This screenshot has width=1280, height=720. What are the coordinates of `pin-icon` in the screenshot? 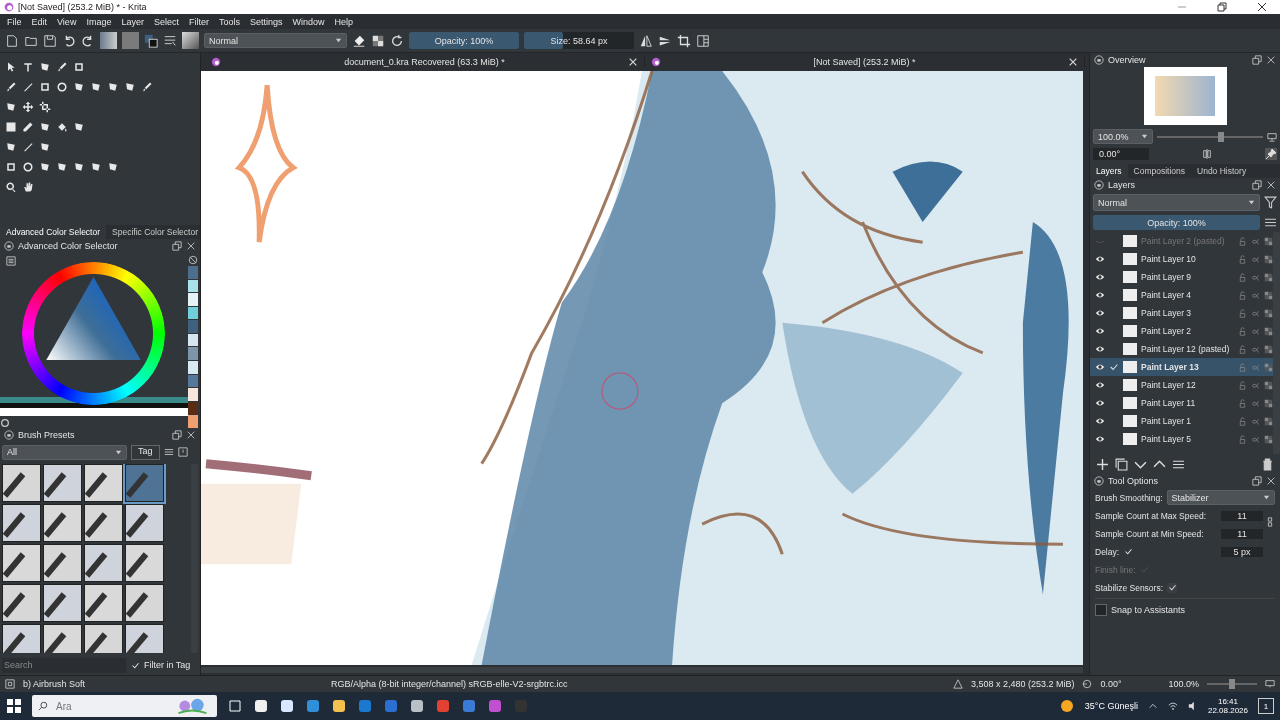 It's located at (1271, 154).